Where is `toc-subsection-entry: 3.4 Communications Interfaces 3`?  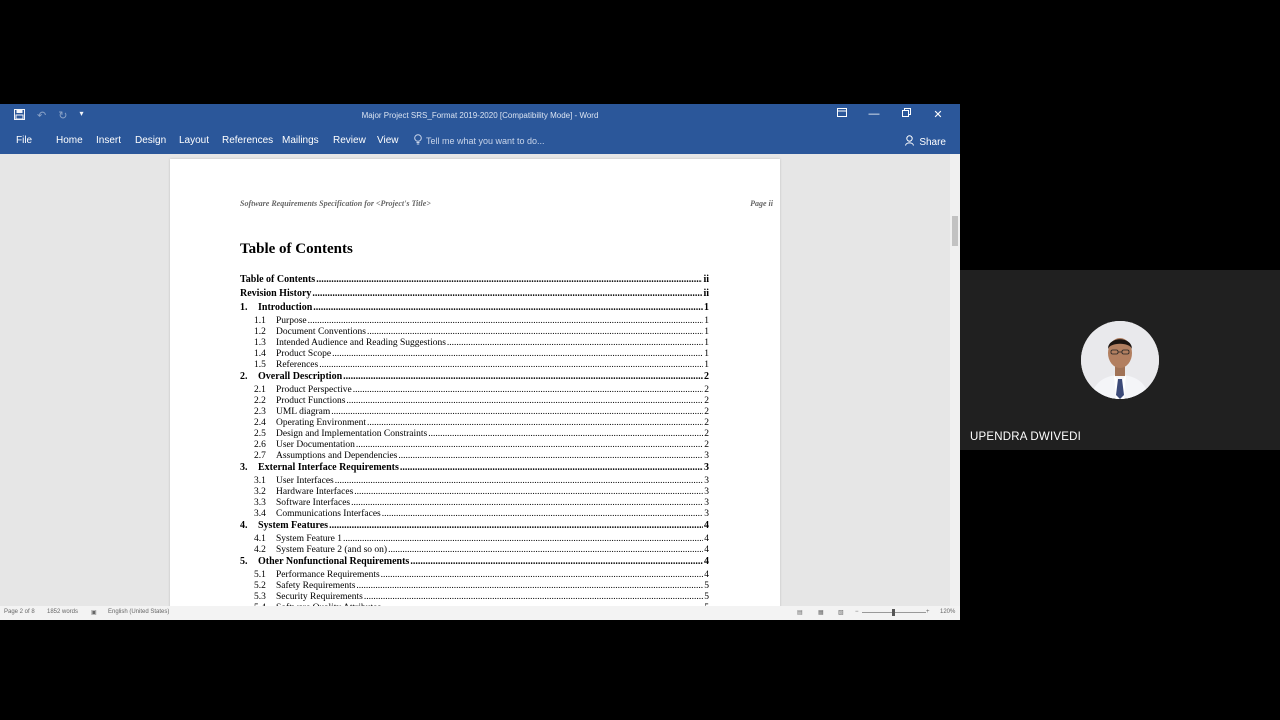 toc-subsection-entry: 3.4 Communications Interfaces 3 is located at coordinates (474, 514).